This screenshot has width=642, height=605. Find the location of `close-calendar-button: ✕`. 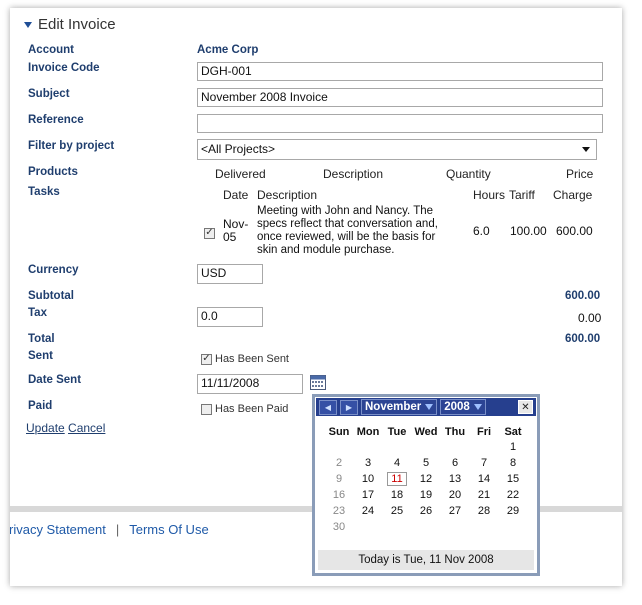

close-calendar-button: ✕ is located at coordinates (525, 407).